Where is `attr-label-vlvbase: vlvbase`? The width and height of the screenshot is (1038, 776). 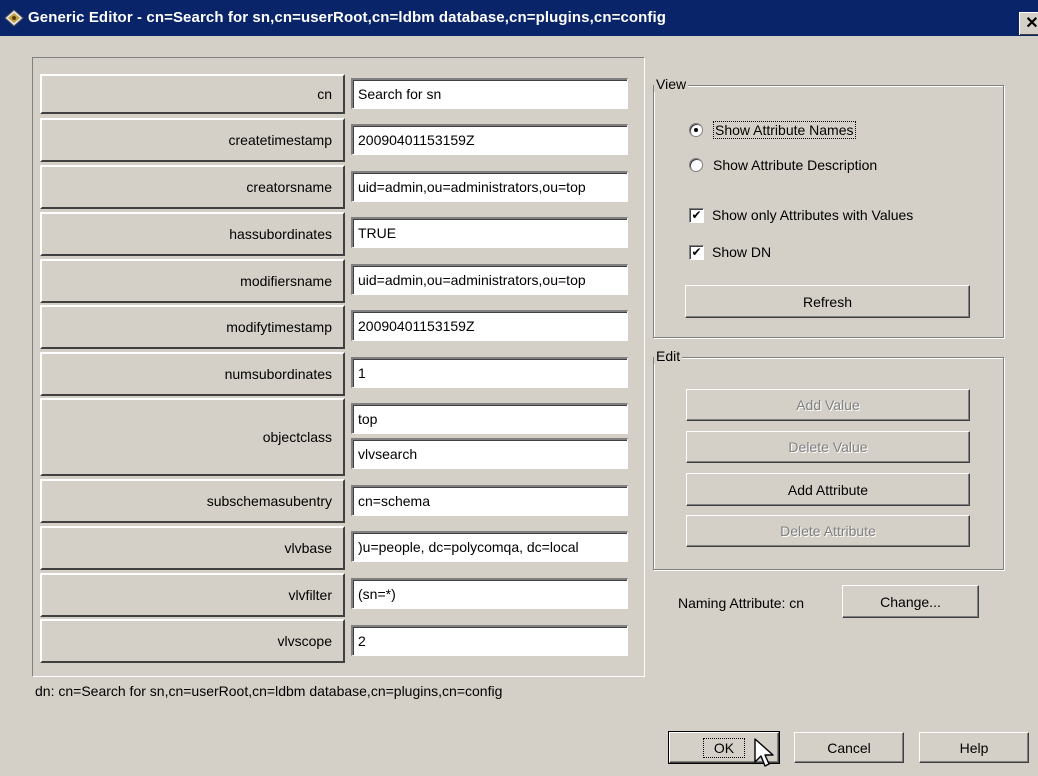 attr-label-vlvbase: vlvbase is located at coordinates (192, 548).